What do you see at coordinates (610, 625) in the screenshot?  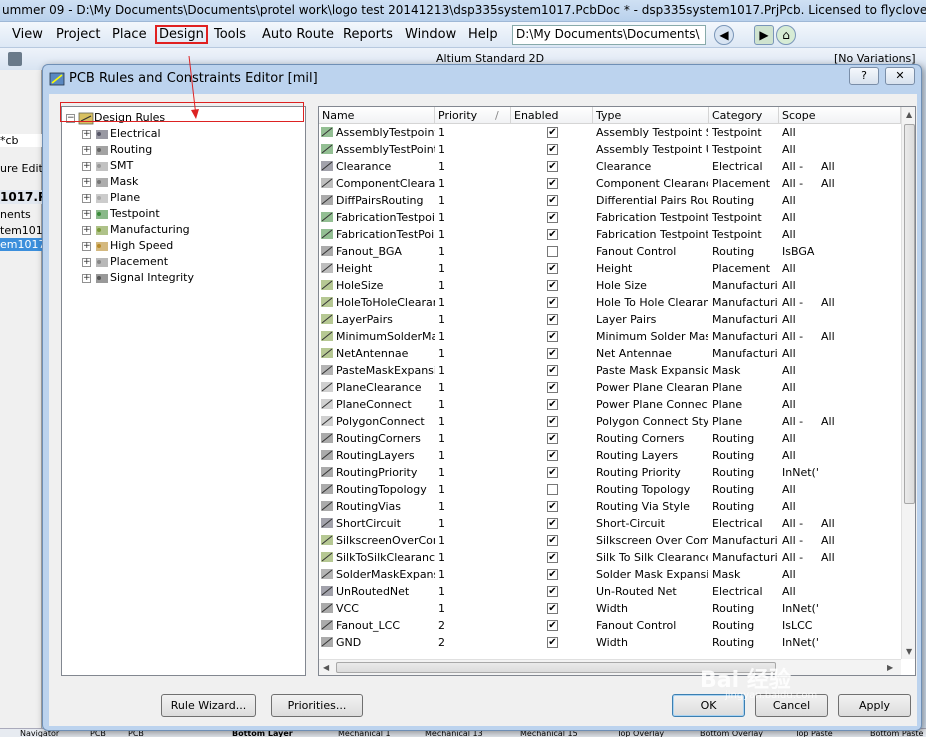 I see `table-row: Fanout_LCC 2 ✔ Fanout Control Routing IsLCC` at bounding box center [610, 625].